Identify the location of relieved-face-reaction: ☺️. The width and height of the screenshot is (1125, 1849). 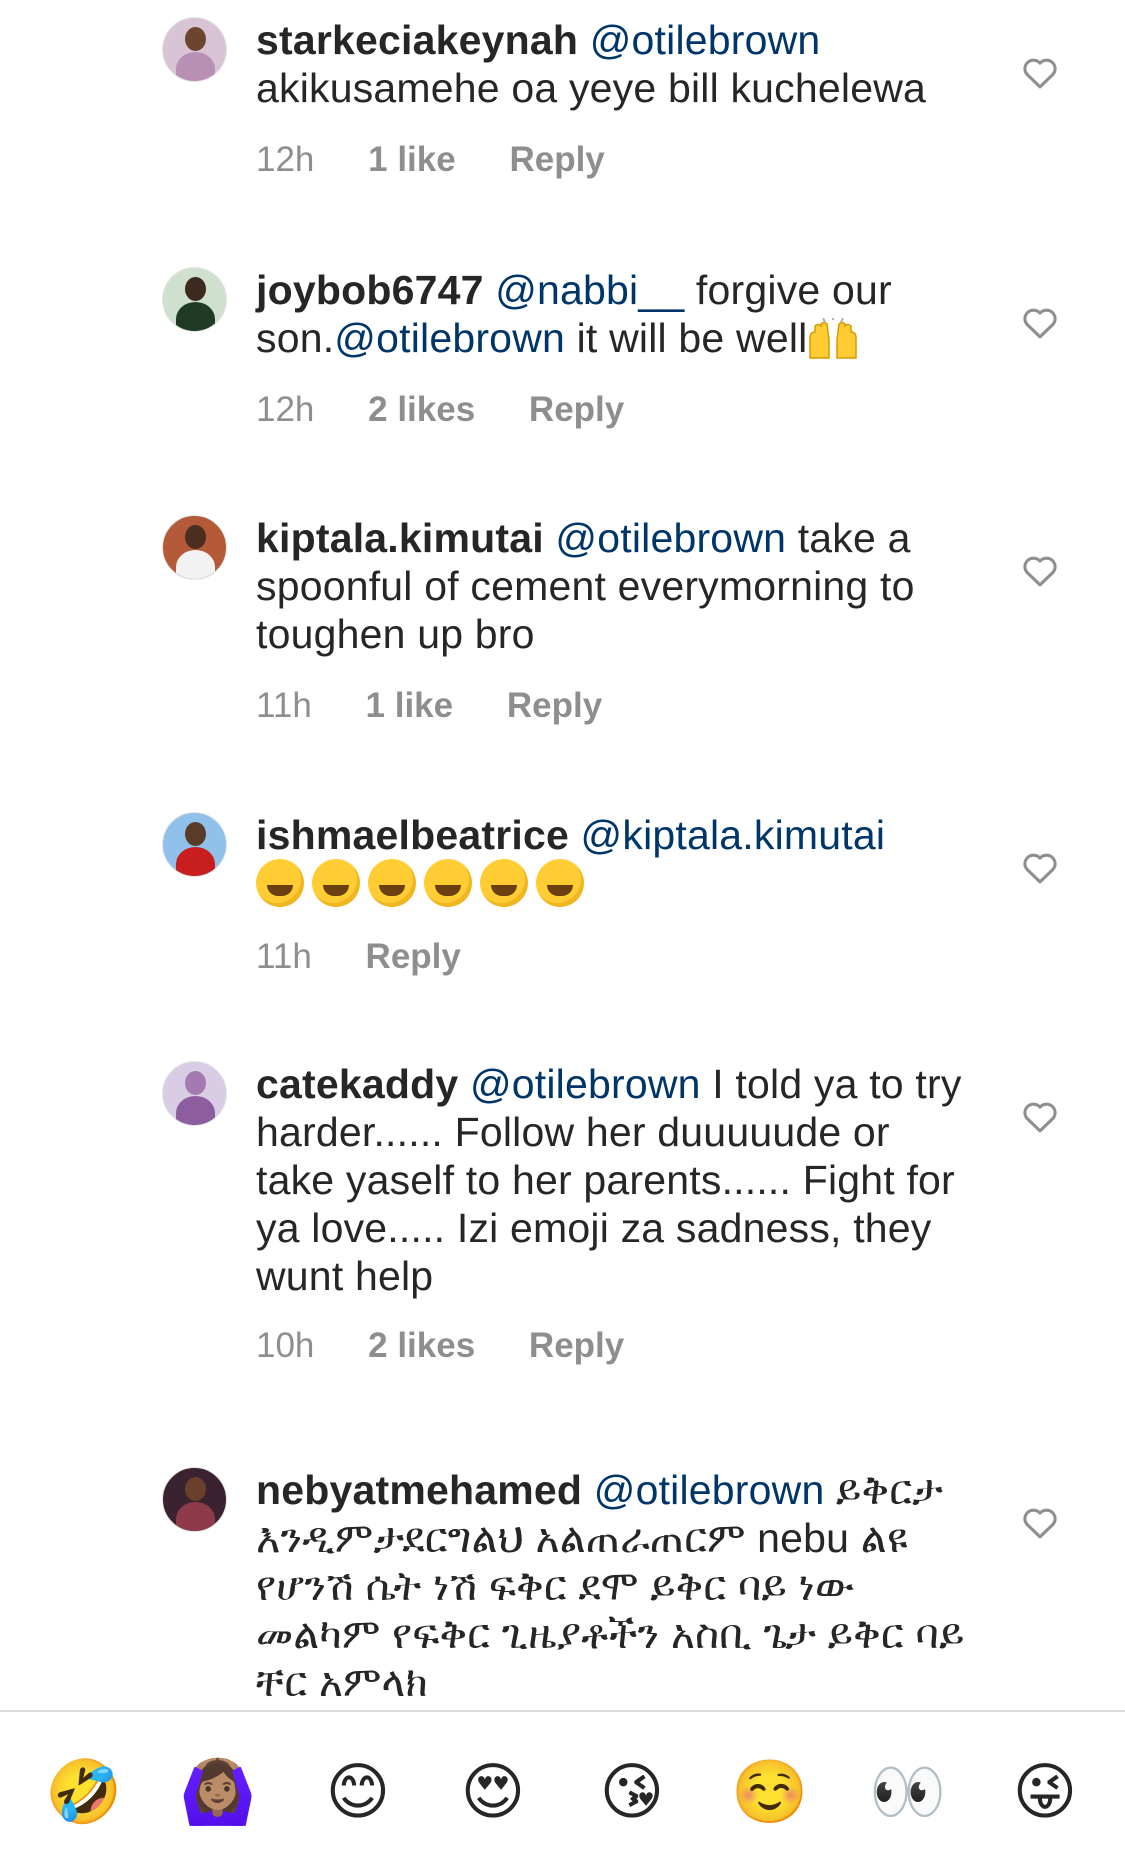
(769, 1793).